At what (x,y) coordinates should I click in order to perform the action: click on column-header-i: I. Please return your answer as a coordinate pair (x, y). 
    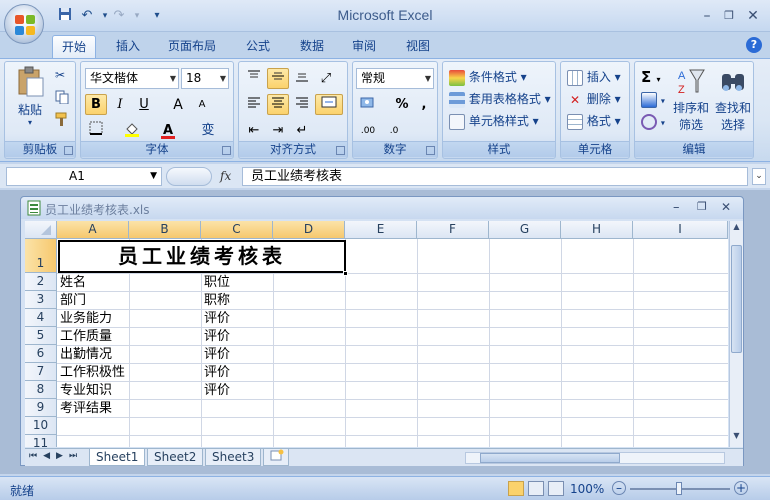
    Looking at the image, I should click on (680, 230).